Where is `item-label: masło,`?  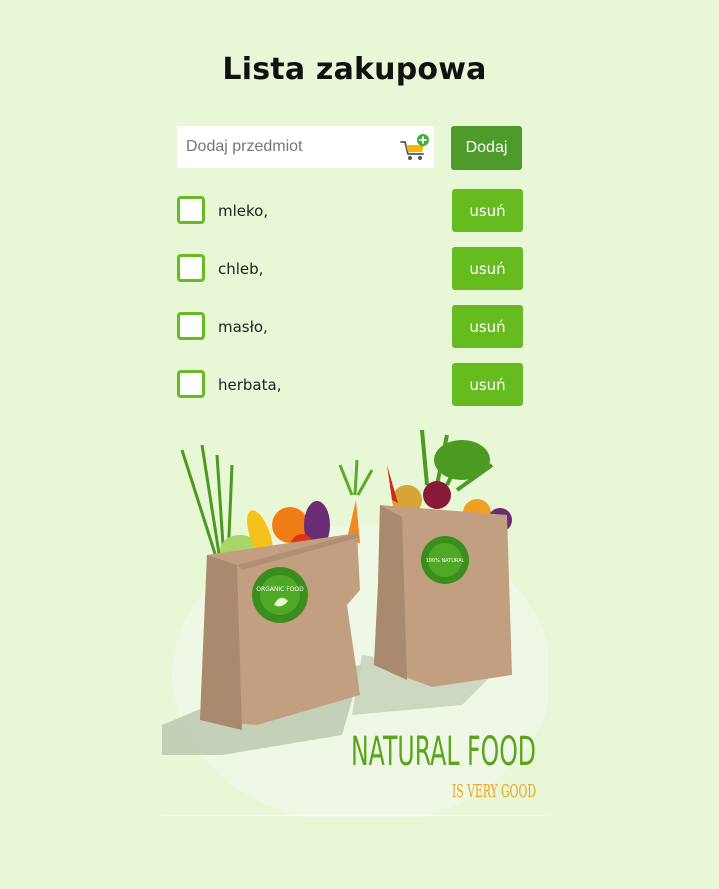 item-label: masło, is located at coordinates (243, 327).